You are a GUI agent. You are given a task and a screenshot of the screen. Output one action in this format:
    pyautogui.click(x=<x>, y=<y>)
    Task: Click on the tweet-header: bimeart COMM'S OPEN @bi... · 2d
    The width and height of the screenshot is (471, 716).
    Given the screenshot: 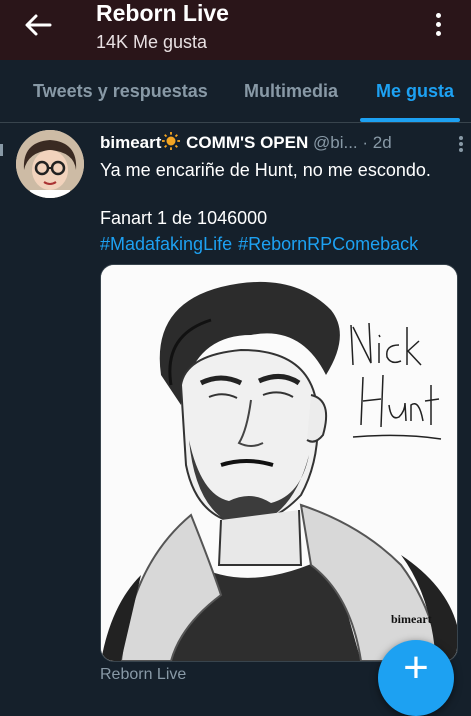 What is the action you would take?
    pyautogui.click(x=246, y=142)
    